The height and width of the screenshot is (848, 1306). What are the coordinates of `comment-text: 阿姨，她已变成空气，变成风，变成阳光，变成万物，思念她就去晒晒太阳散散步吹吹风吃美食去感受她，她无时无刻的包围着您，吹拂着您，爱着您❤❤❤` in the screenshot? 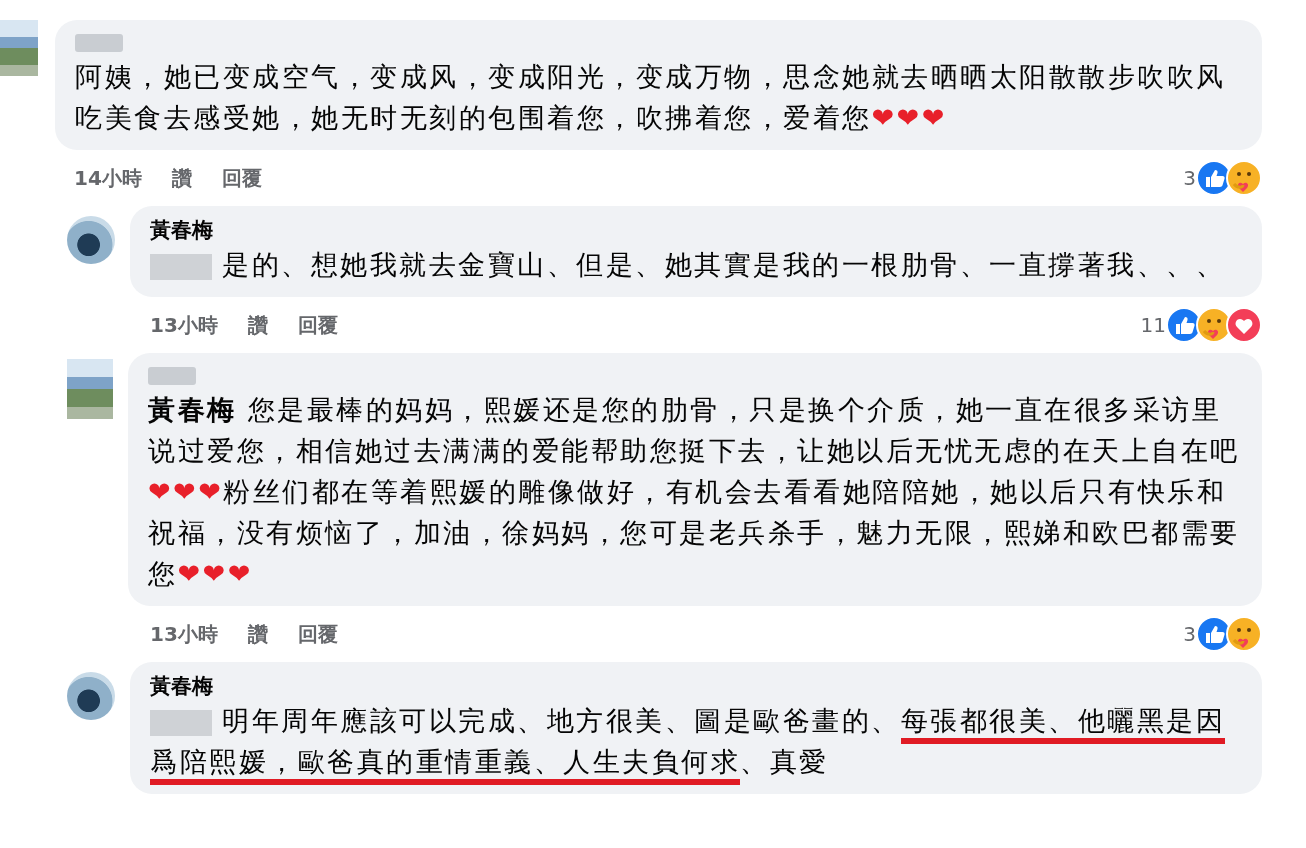 It's located at (651, 97).